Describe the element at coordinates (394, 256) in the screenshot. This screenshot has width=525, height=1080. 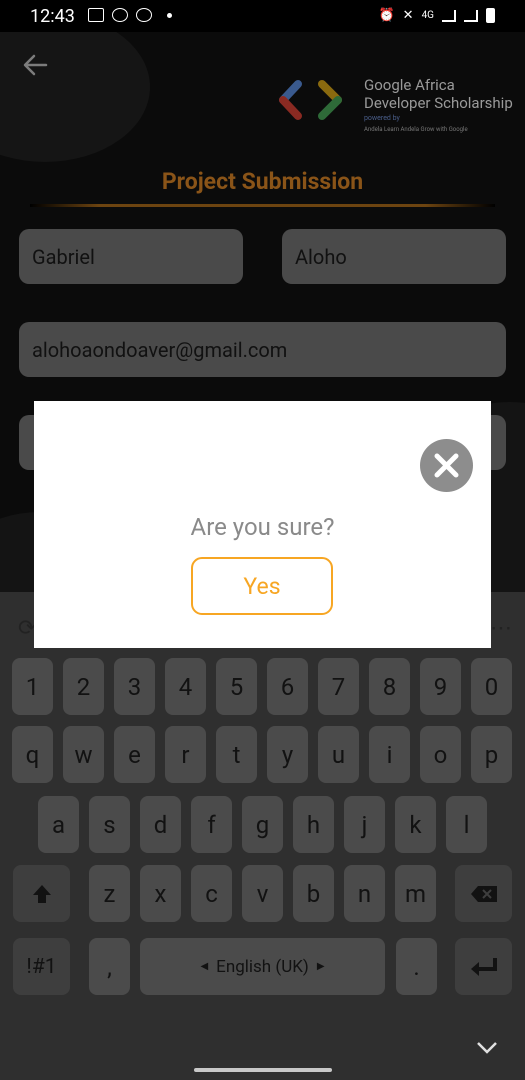
I see `last-name-field: Aloho` at that location.